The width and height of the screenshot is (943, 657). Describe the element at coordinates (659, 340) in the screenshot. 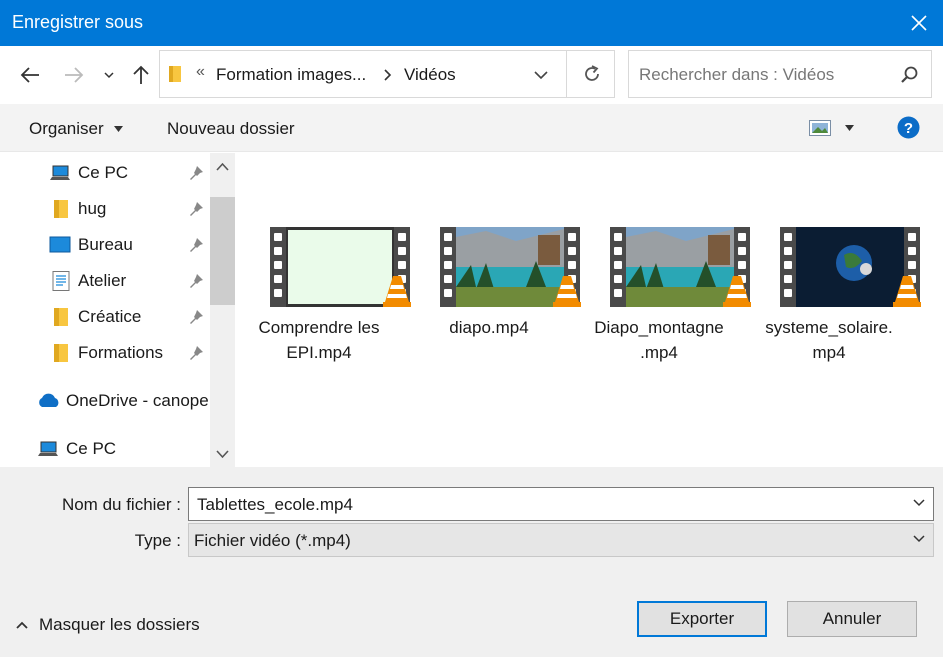

I see `file-name: Diapo_montagne .mp4` at that location.